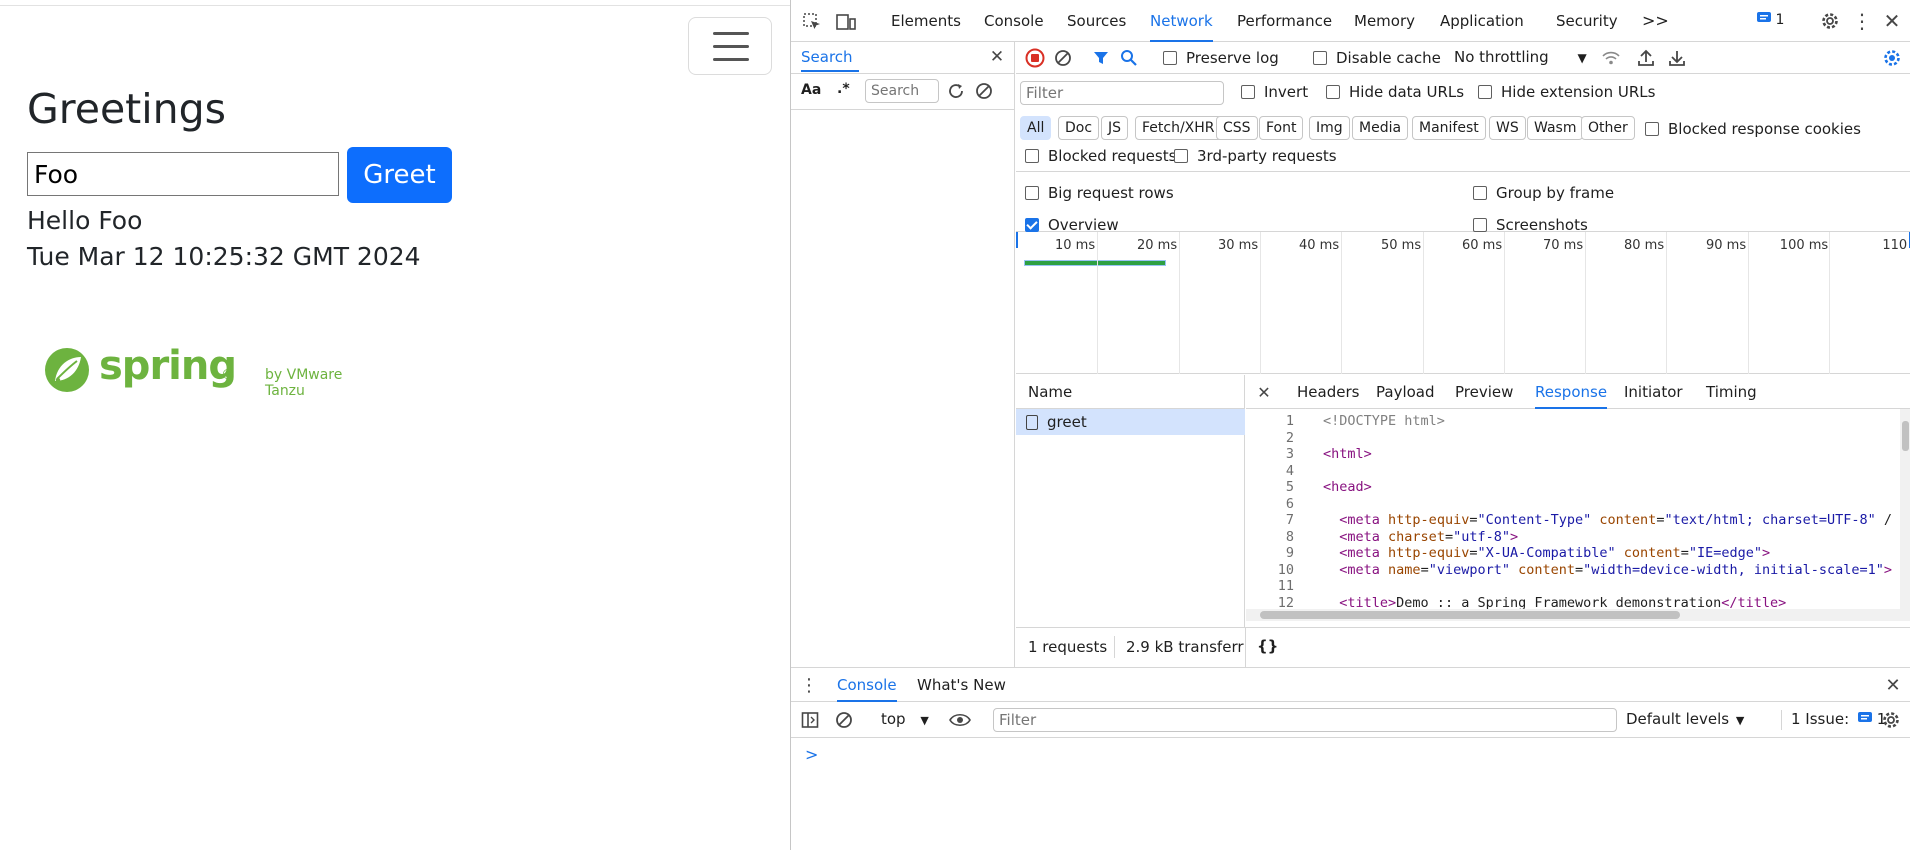  I want to click on hide-data-urls-checkbox: Hide data URLs, so click(1395, 92).